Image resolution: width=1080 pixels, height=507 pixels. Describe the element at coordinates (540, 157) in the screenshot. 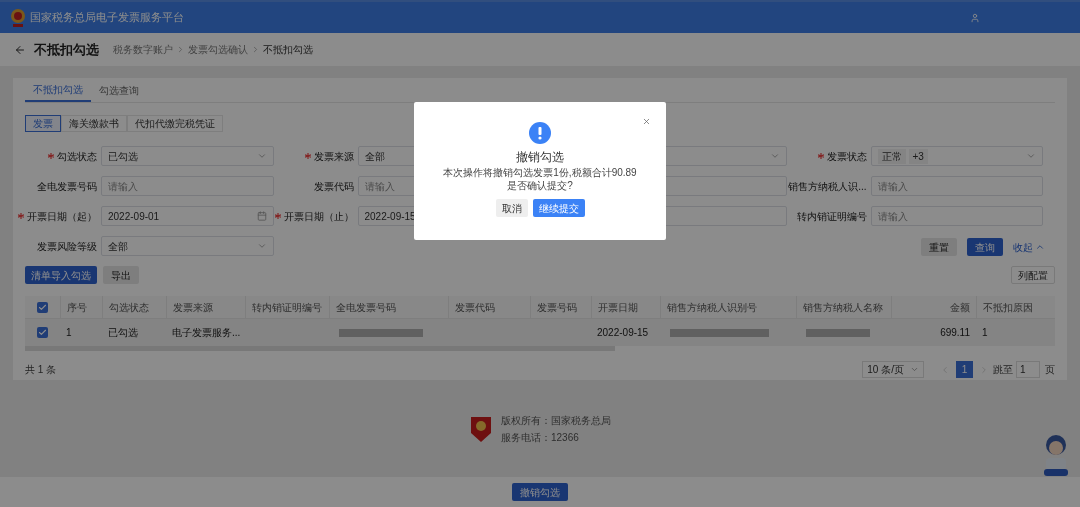

I see `dialog-title: 撤销勾选` at that location.